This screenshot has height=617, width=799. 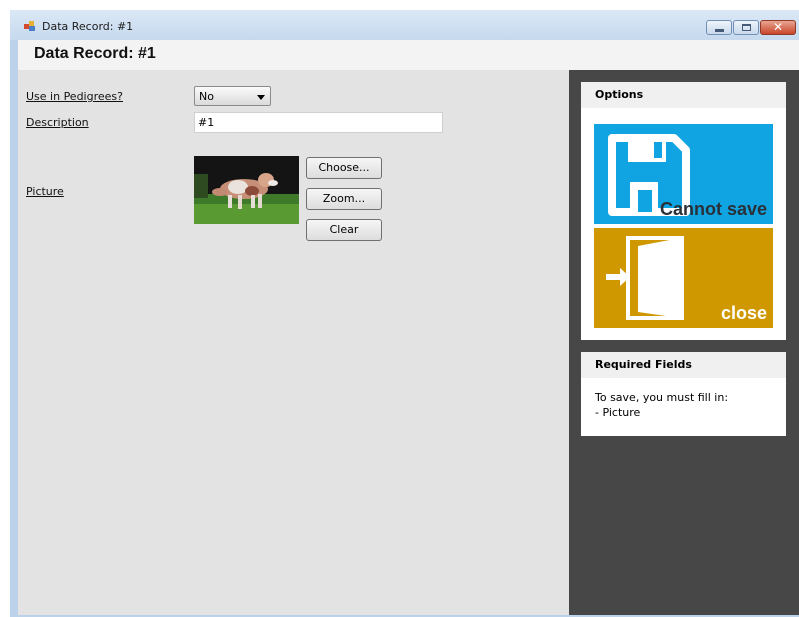 What do you see at coordinates (57, 122) in the screenshot?
I see `description-label: Description` at bounding box center [57, 122].